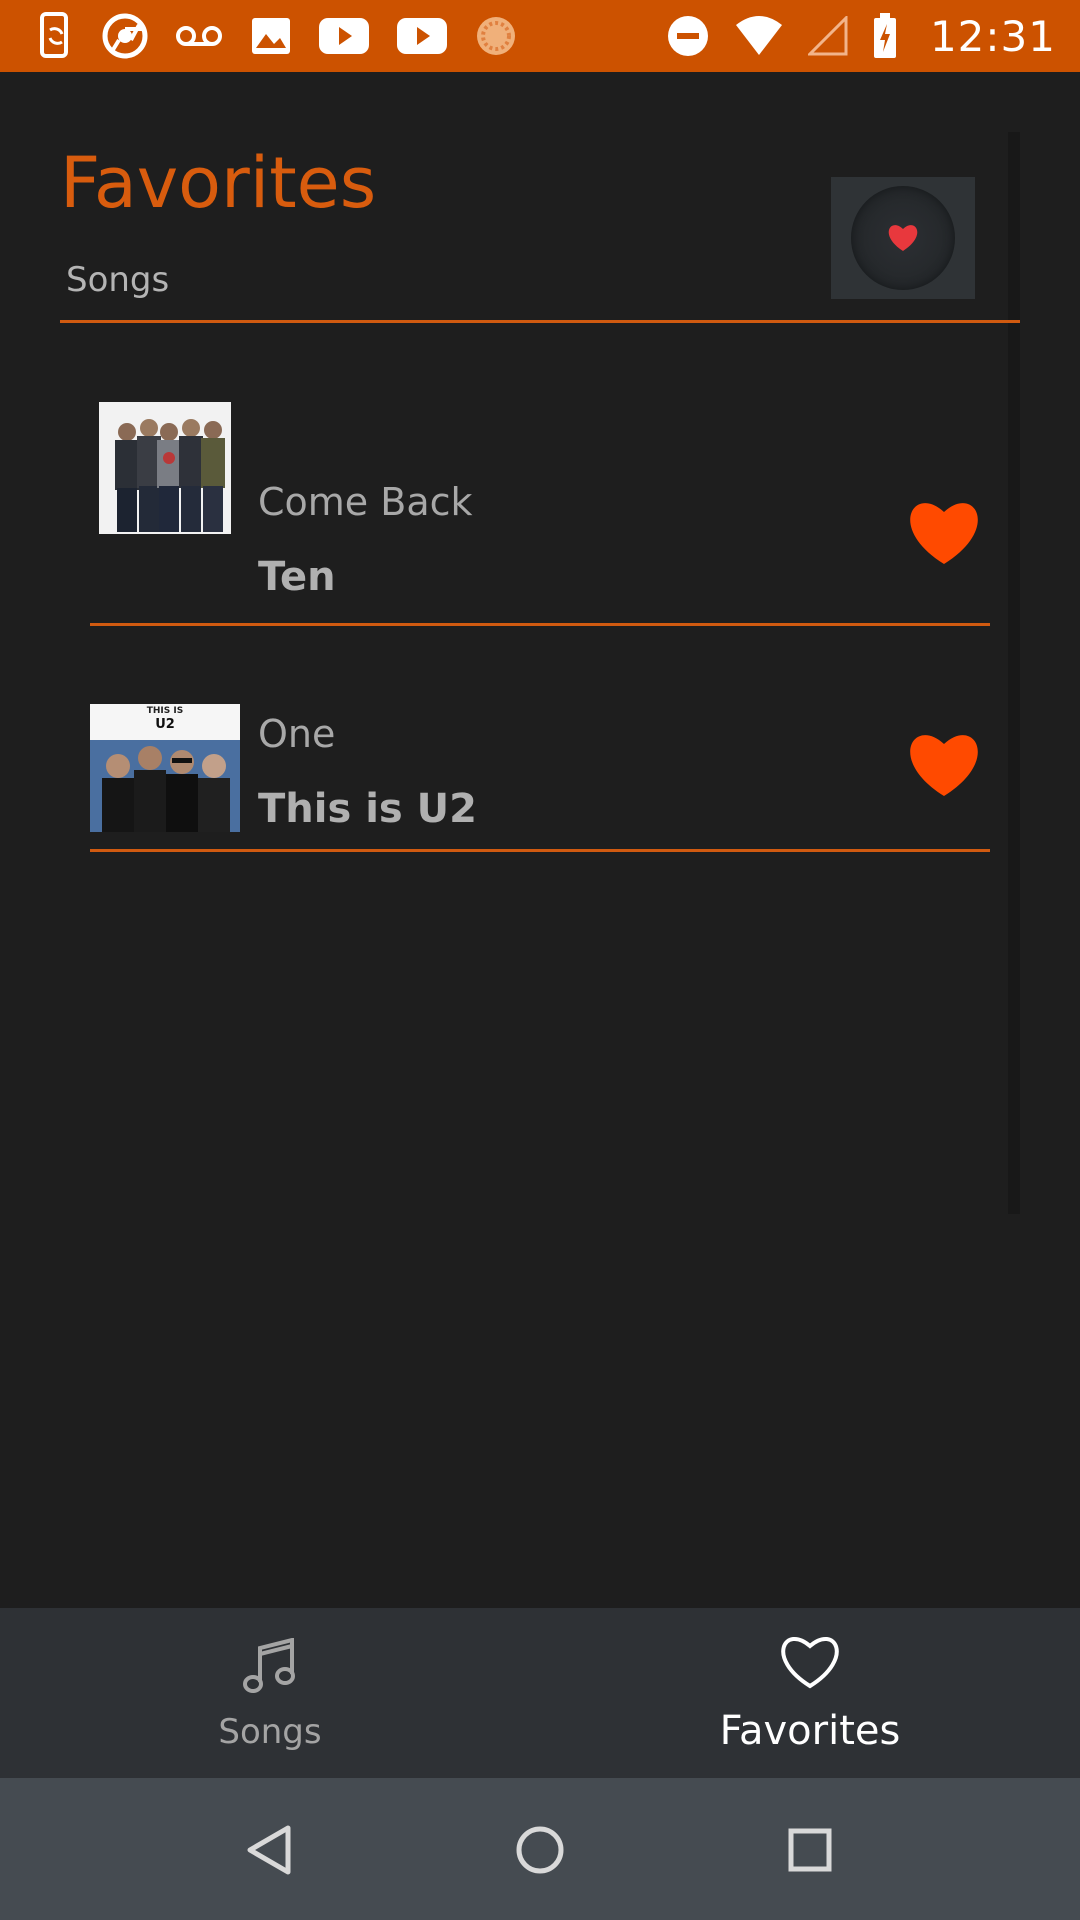 The image size is (1080, 1920). I want to click on tab-favorites: Favorites, so click(810, 1693).